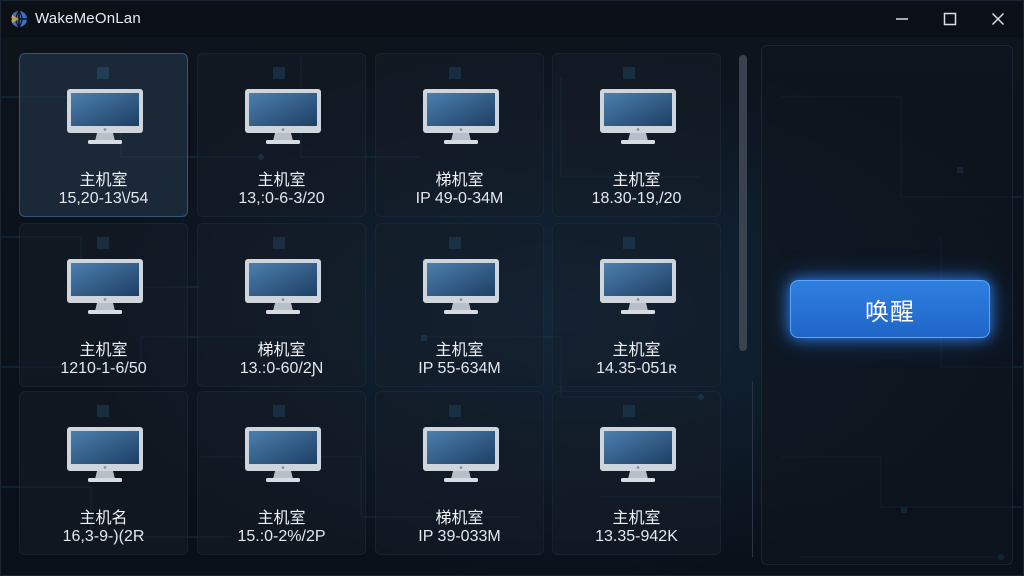 Image resolution: width=1024 pixels, height=576 pixels. I want to click on device-tile: 主机室 15.:0-2%/2P, so click(281, 473).